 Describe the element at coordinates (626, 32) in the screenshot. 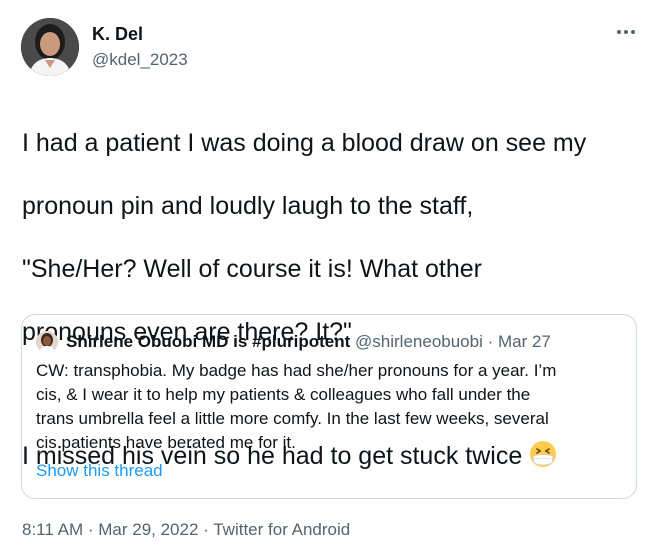

I see `more-options-icon` at that location.